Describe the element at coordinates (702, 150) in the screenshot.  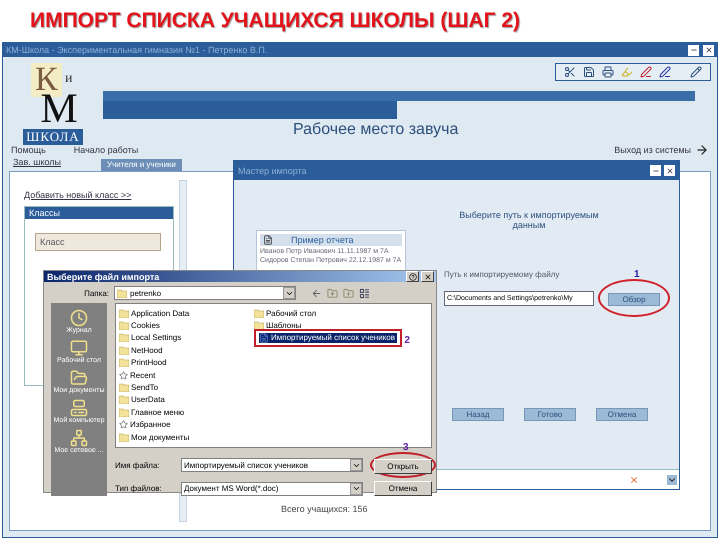
I see `arrow-right-icon` at that location.